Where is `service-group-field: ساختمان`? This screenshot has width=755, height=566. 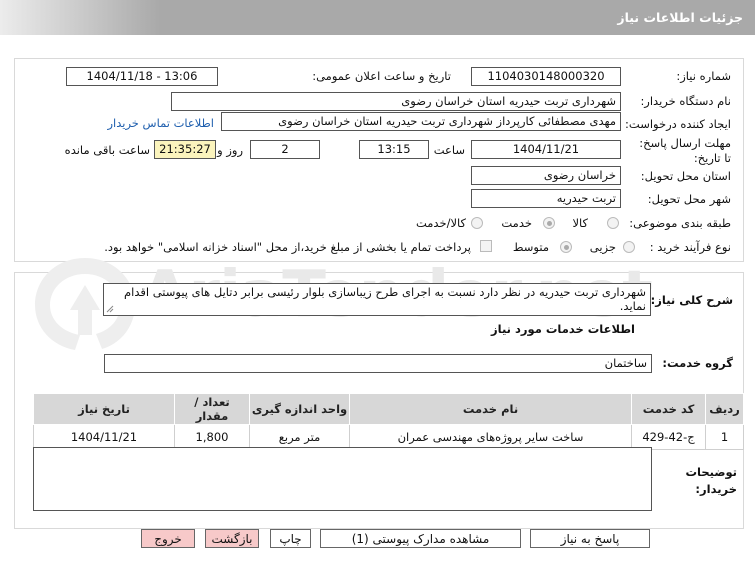
service-group-field: ساختمان is located at coordinates (378, 363).